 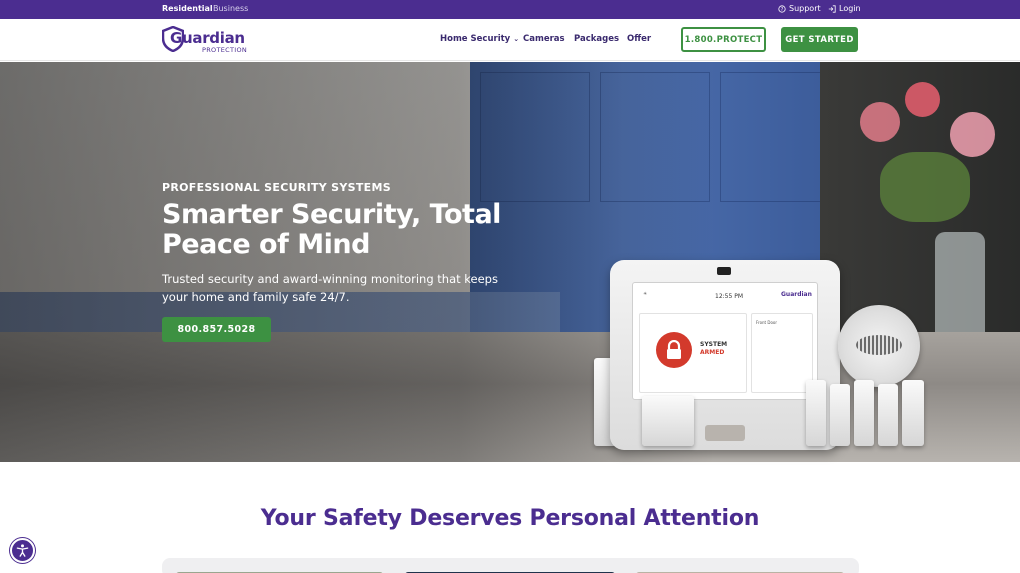 I want to click on nav-packages: Packages, so click(x=596, y=39).